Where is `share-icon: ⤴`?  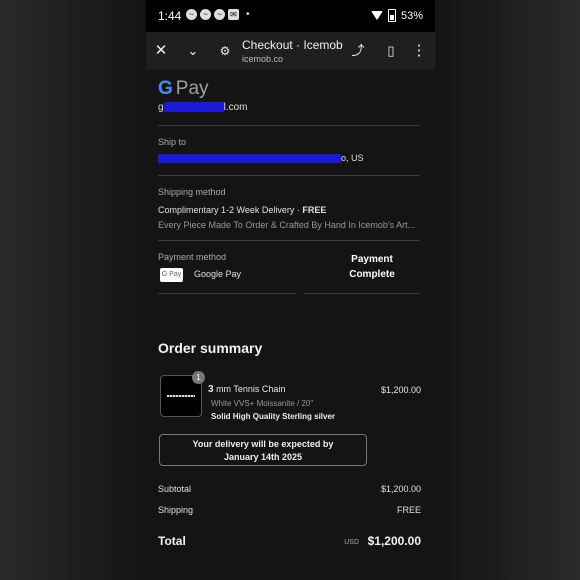
share-icon: ⤴ is located at coordinates (358, 51).